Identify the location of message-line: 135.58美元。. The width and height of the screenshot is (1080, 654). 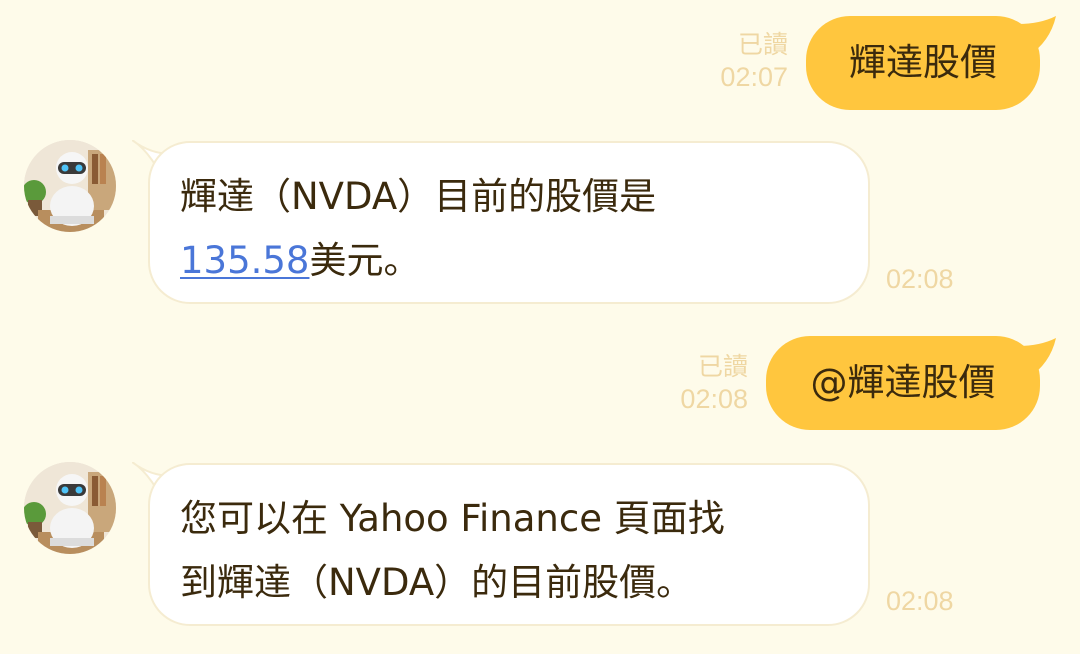
(509, 261).